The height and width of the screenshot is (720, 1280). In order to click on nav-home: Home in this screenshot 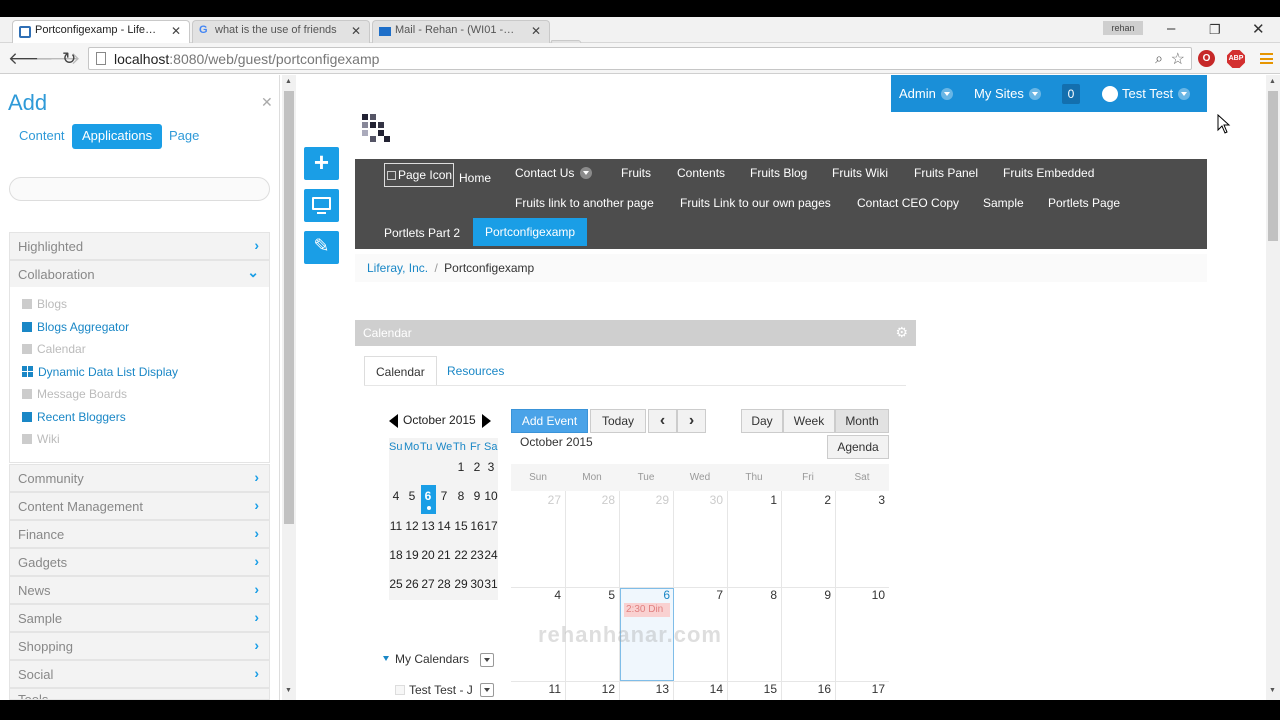, I will do `click(475, 178)`.